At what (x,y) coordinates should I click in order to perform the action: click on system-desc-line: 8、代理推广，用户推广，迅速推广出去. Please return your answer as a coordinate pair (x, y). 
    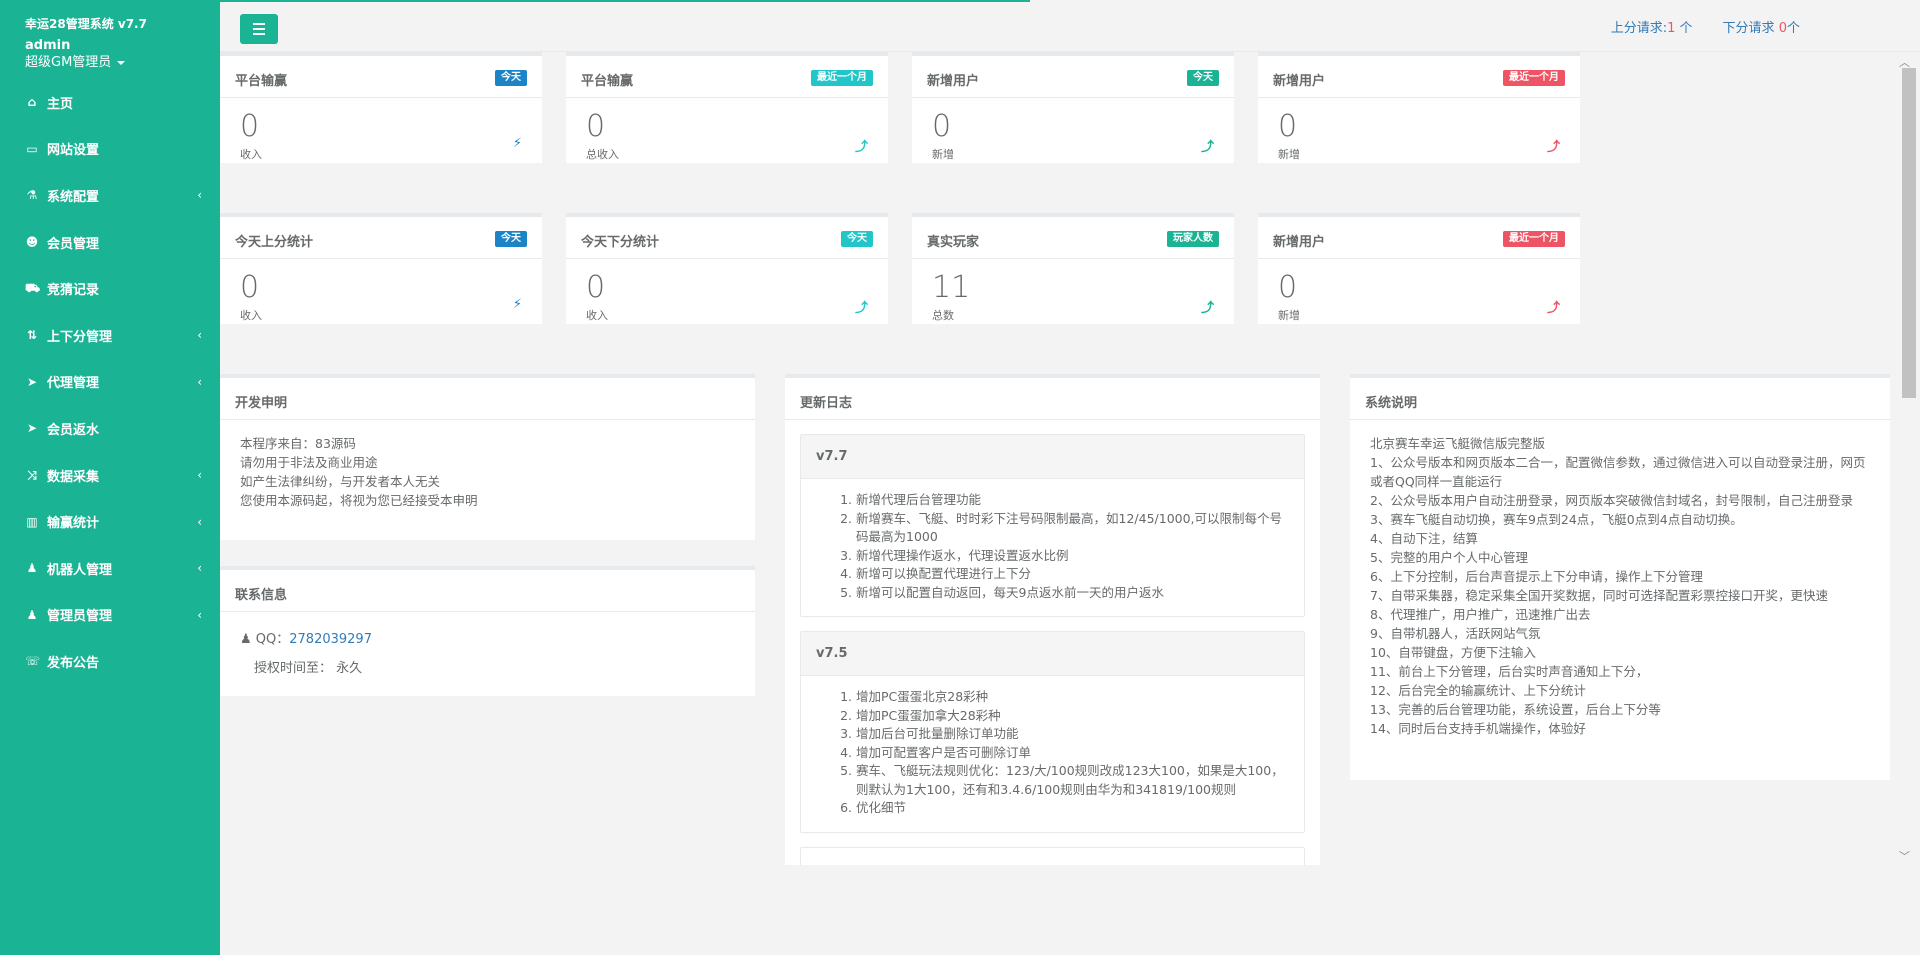
    Looking at the image, I should click on (1480, 614).